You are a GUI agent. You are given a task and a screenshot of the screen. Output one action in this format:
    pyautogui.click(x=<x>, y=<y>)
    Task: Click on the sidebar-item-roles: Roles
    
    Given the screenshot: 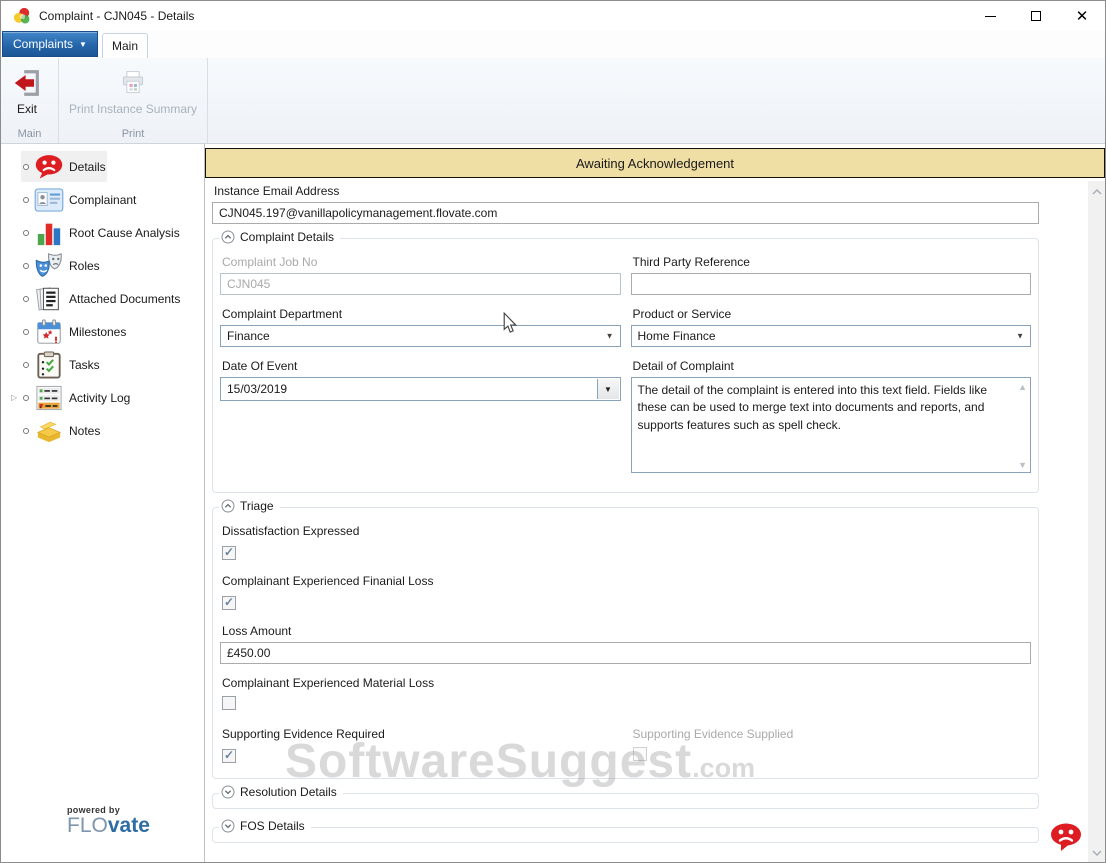 What is the action you would take?
    pyautogui.click(x=102, y=265)
    